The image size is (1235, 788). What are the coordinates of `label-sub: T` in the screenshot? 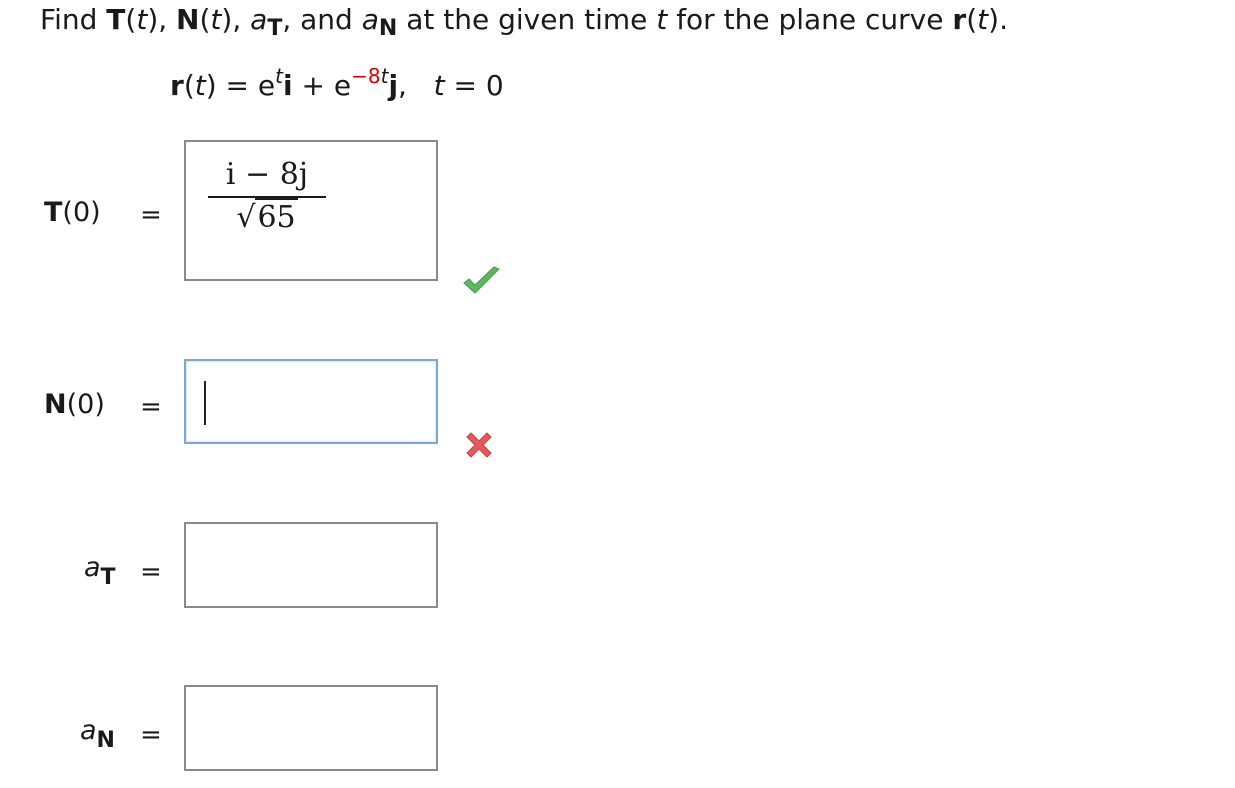 It's located at (108, 577).